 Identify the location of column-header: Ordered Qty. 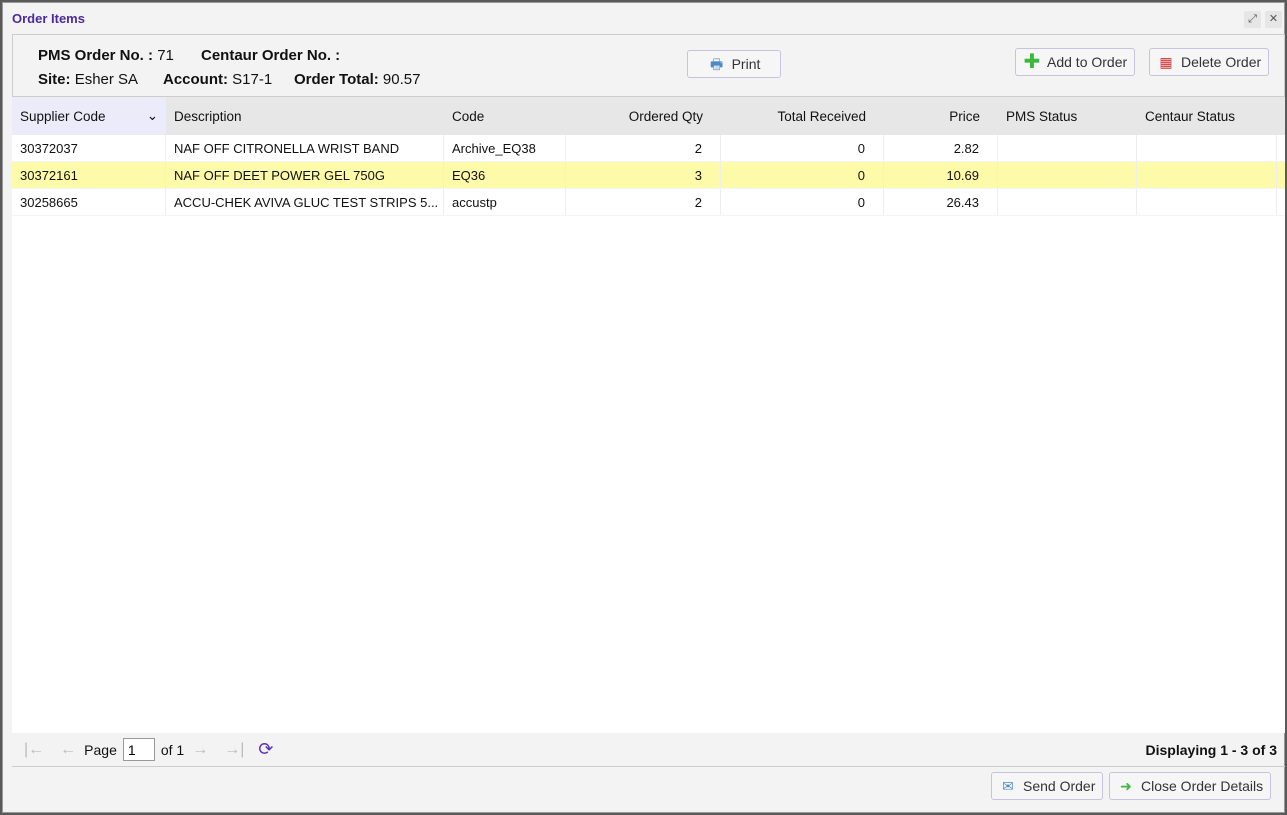
(643, 116).